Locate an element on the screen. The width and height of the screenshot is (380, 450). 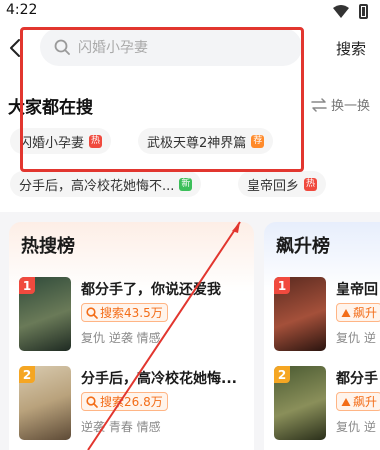
search-count: 搜索26.8万 is located at coordinates (131, 402).